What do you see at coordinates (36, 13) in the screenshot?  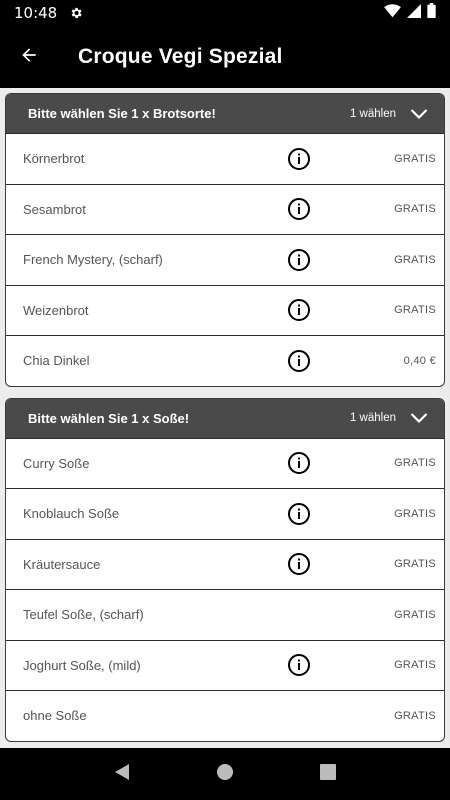 I see `status-time: 10:48` at bounding box center [36, 13].